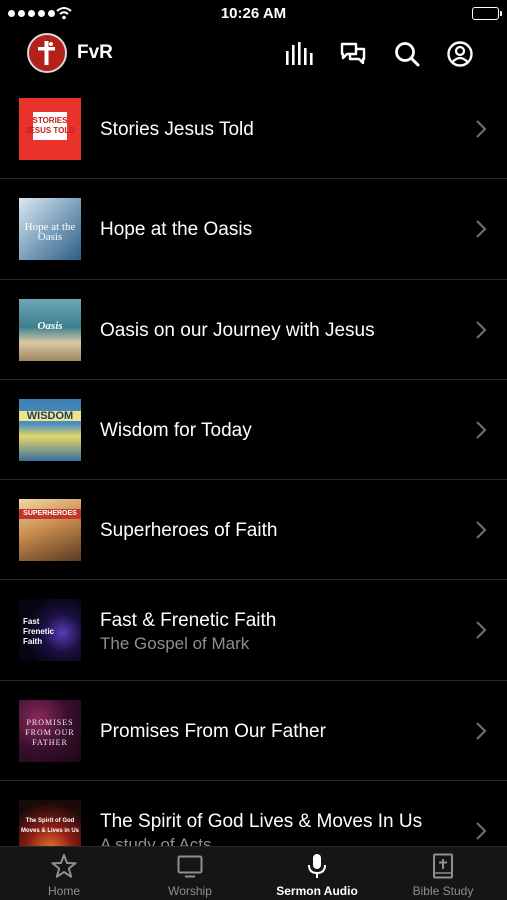 This screenshot has width=507, height=900. I want to click on thumbnail-text: Oasis, so click(50, 325).